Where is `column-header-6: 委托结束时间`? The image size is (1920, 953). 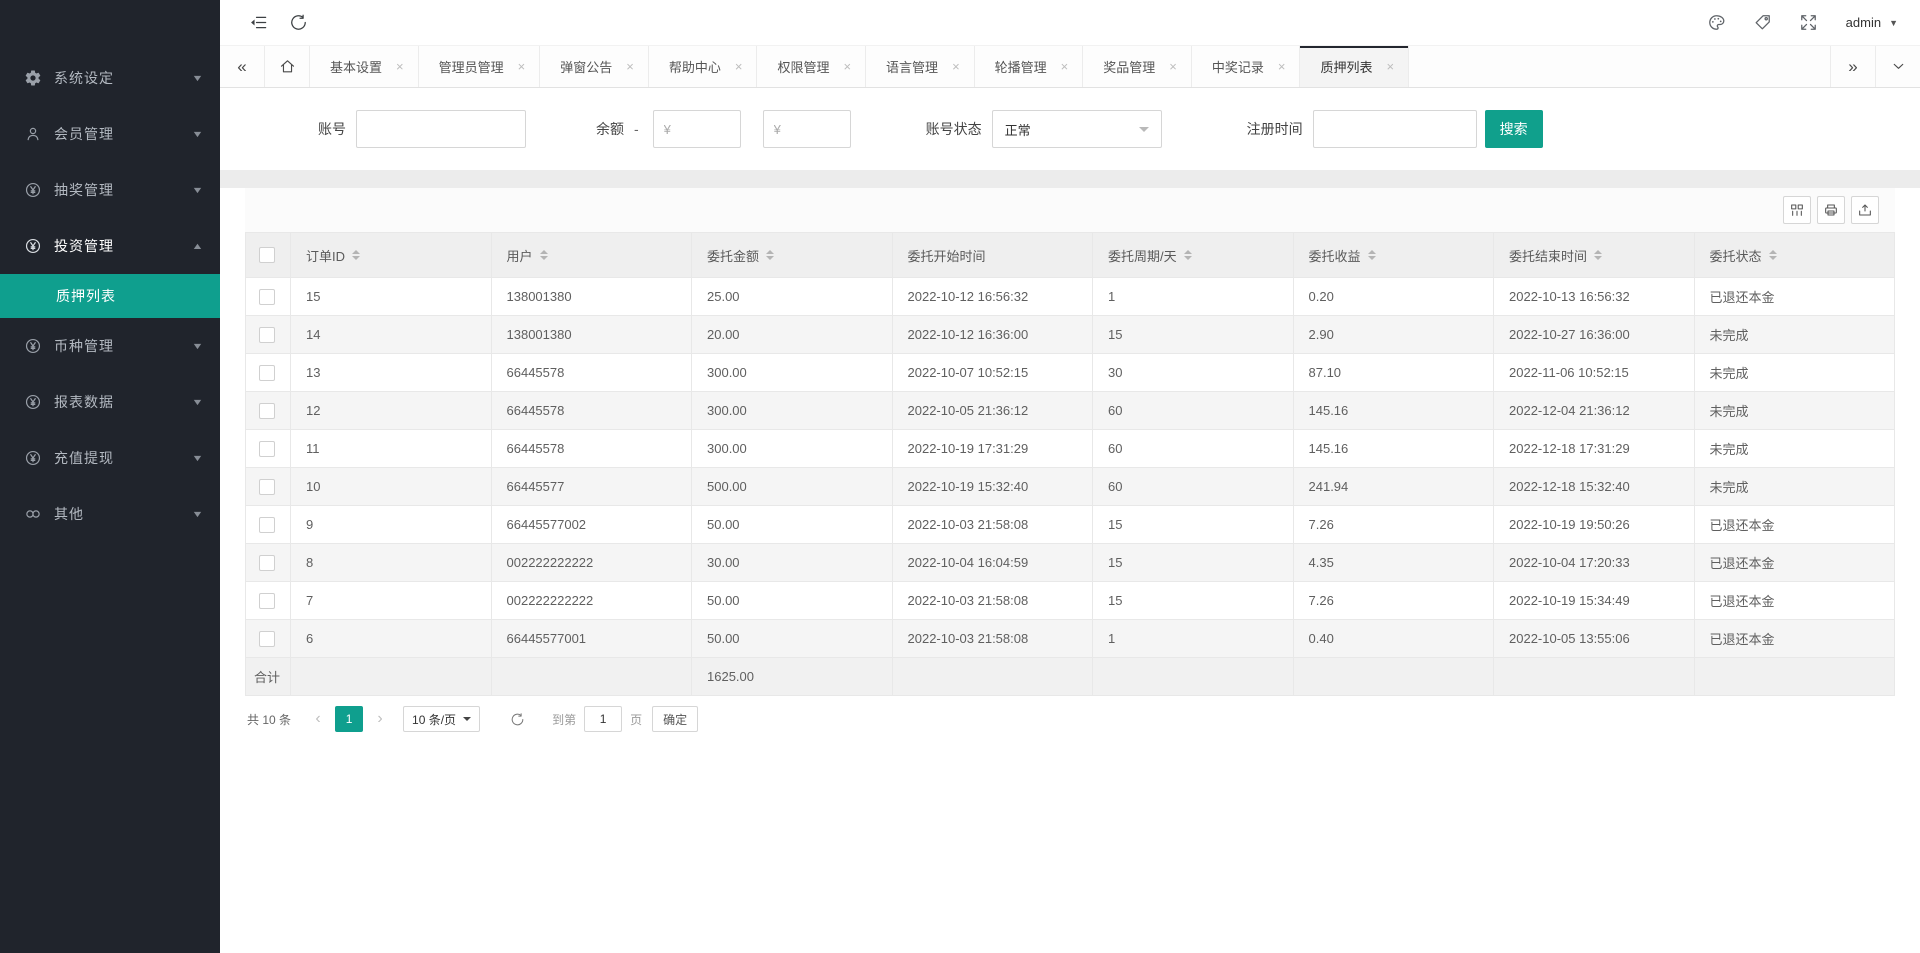
column-header-6: 委托结束时间 is located at coordinates (1594, 255).